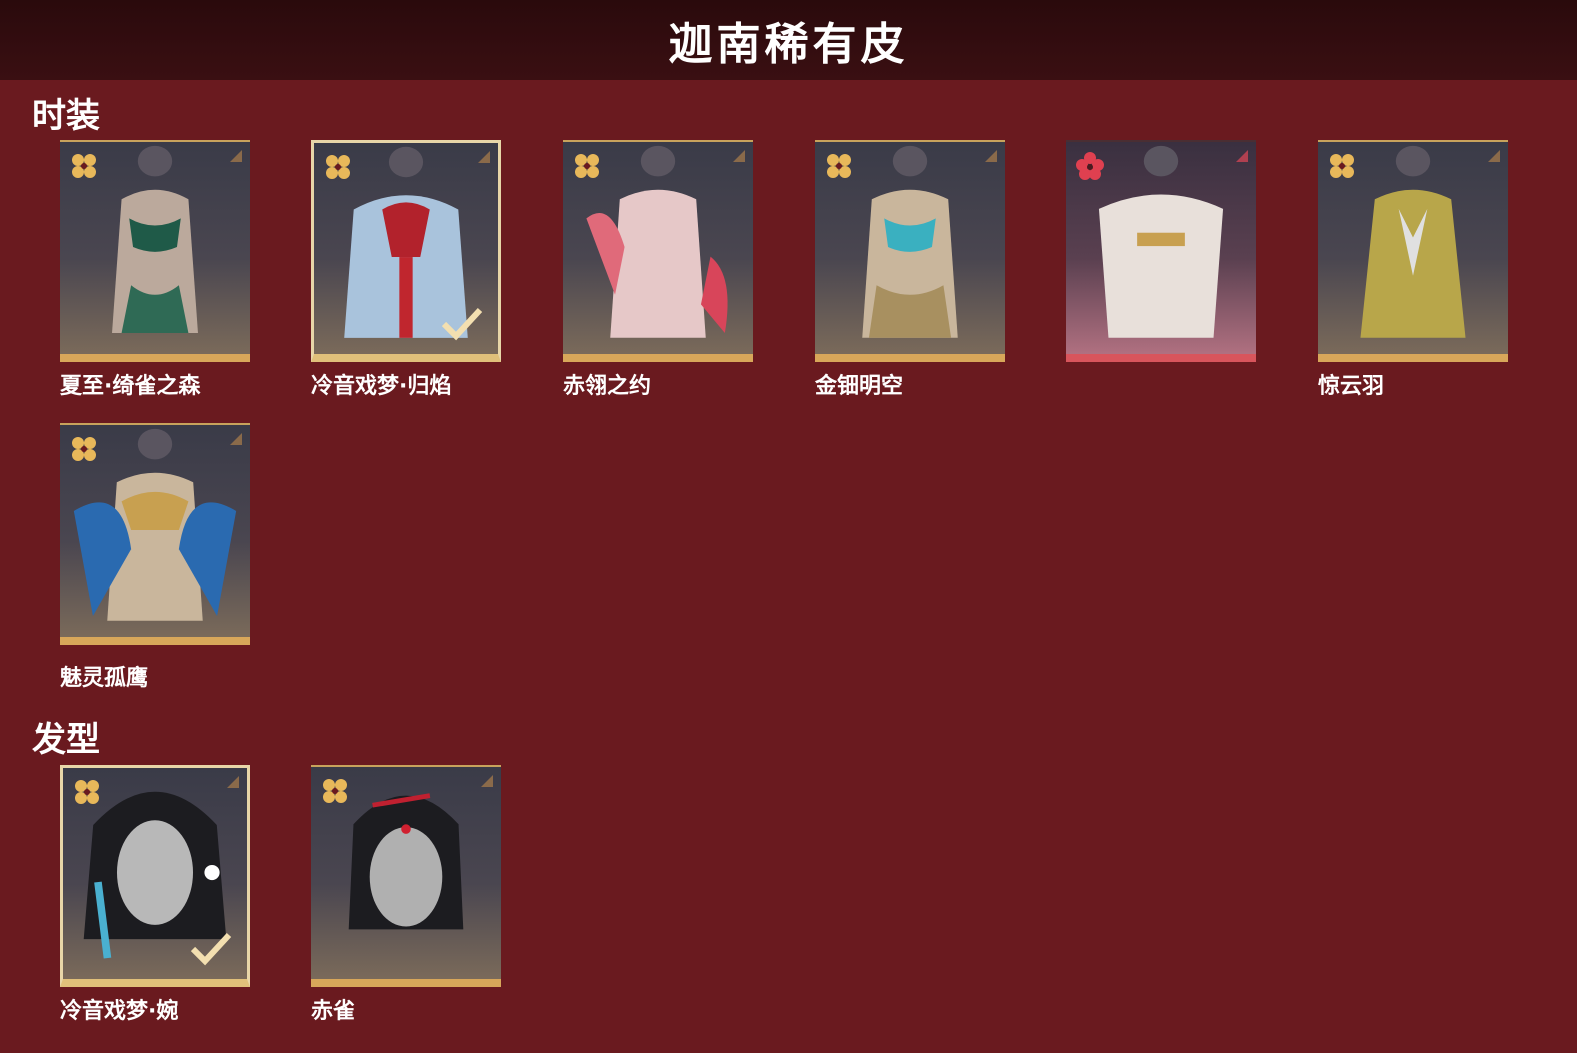 This screenshot has width=1577, height=1053. What do you see at coordinates (788, 44) in the screenshot?
I see `page-title: 迦南稀有皮` at bounding box center [788, 44].